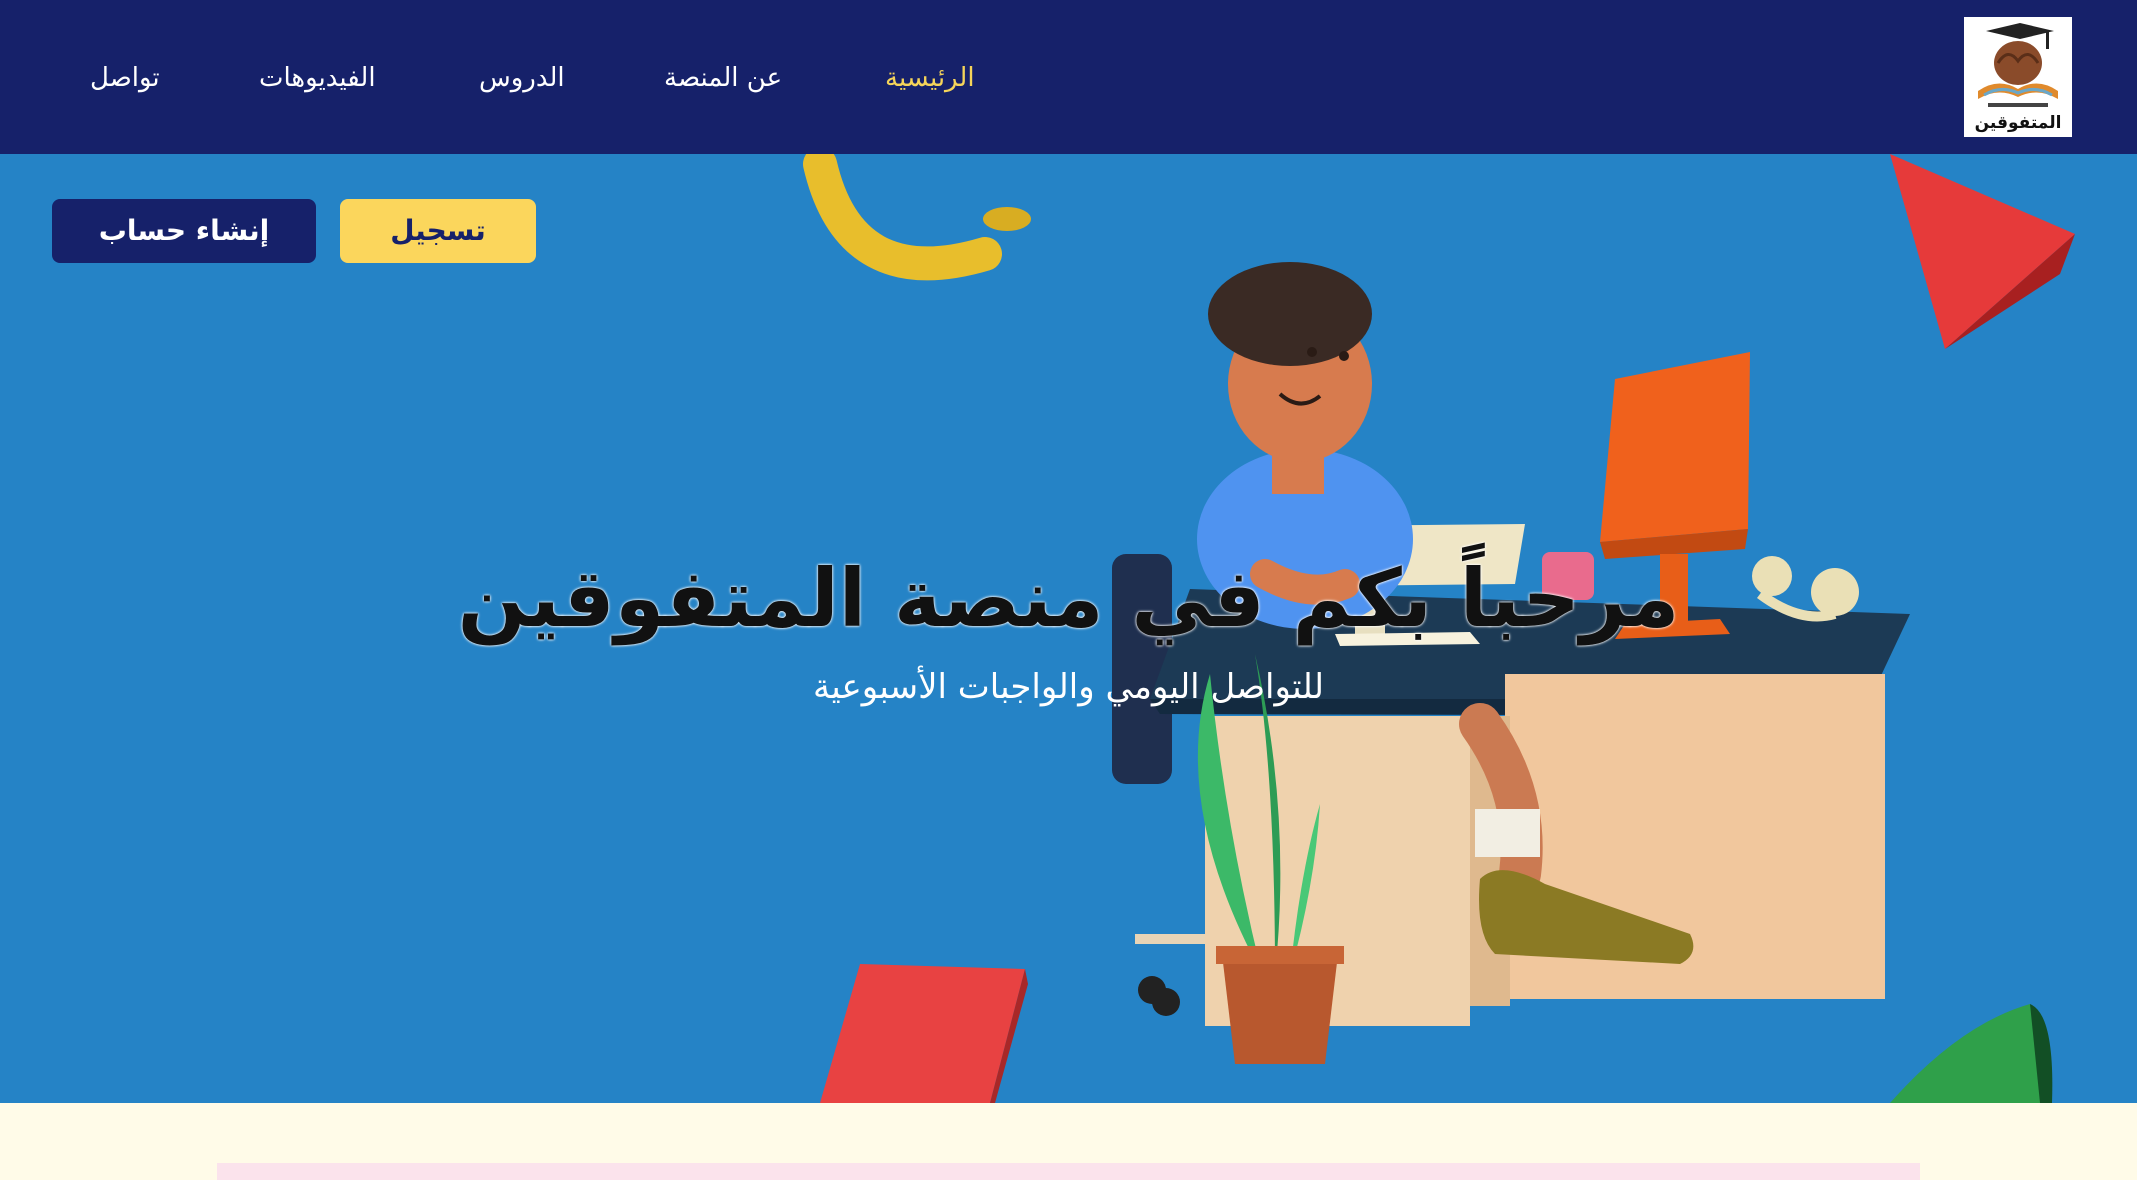 The image size is (2137, 1180). Describe the element at coordinates (1068, 598) in the screenshot. I see `hero-title: مرحباً بكم في منصة المتفوقين` at that location.